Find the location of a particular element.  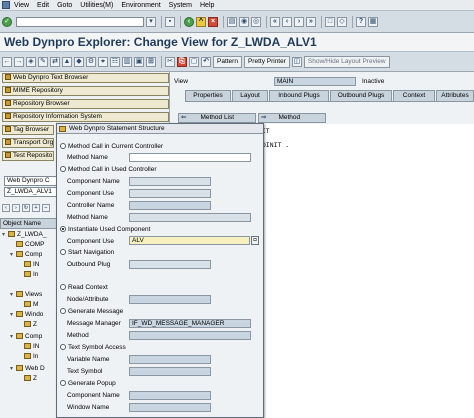

method-list-button: ⇐ Method List is located at coordinates (217, 118).